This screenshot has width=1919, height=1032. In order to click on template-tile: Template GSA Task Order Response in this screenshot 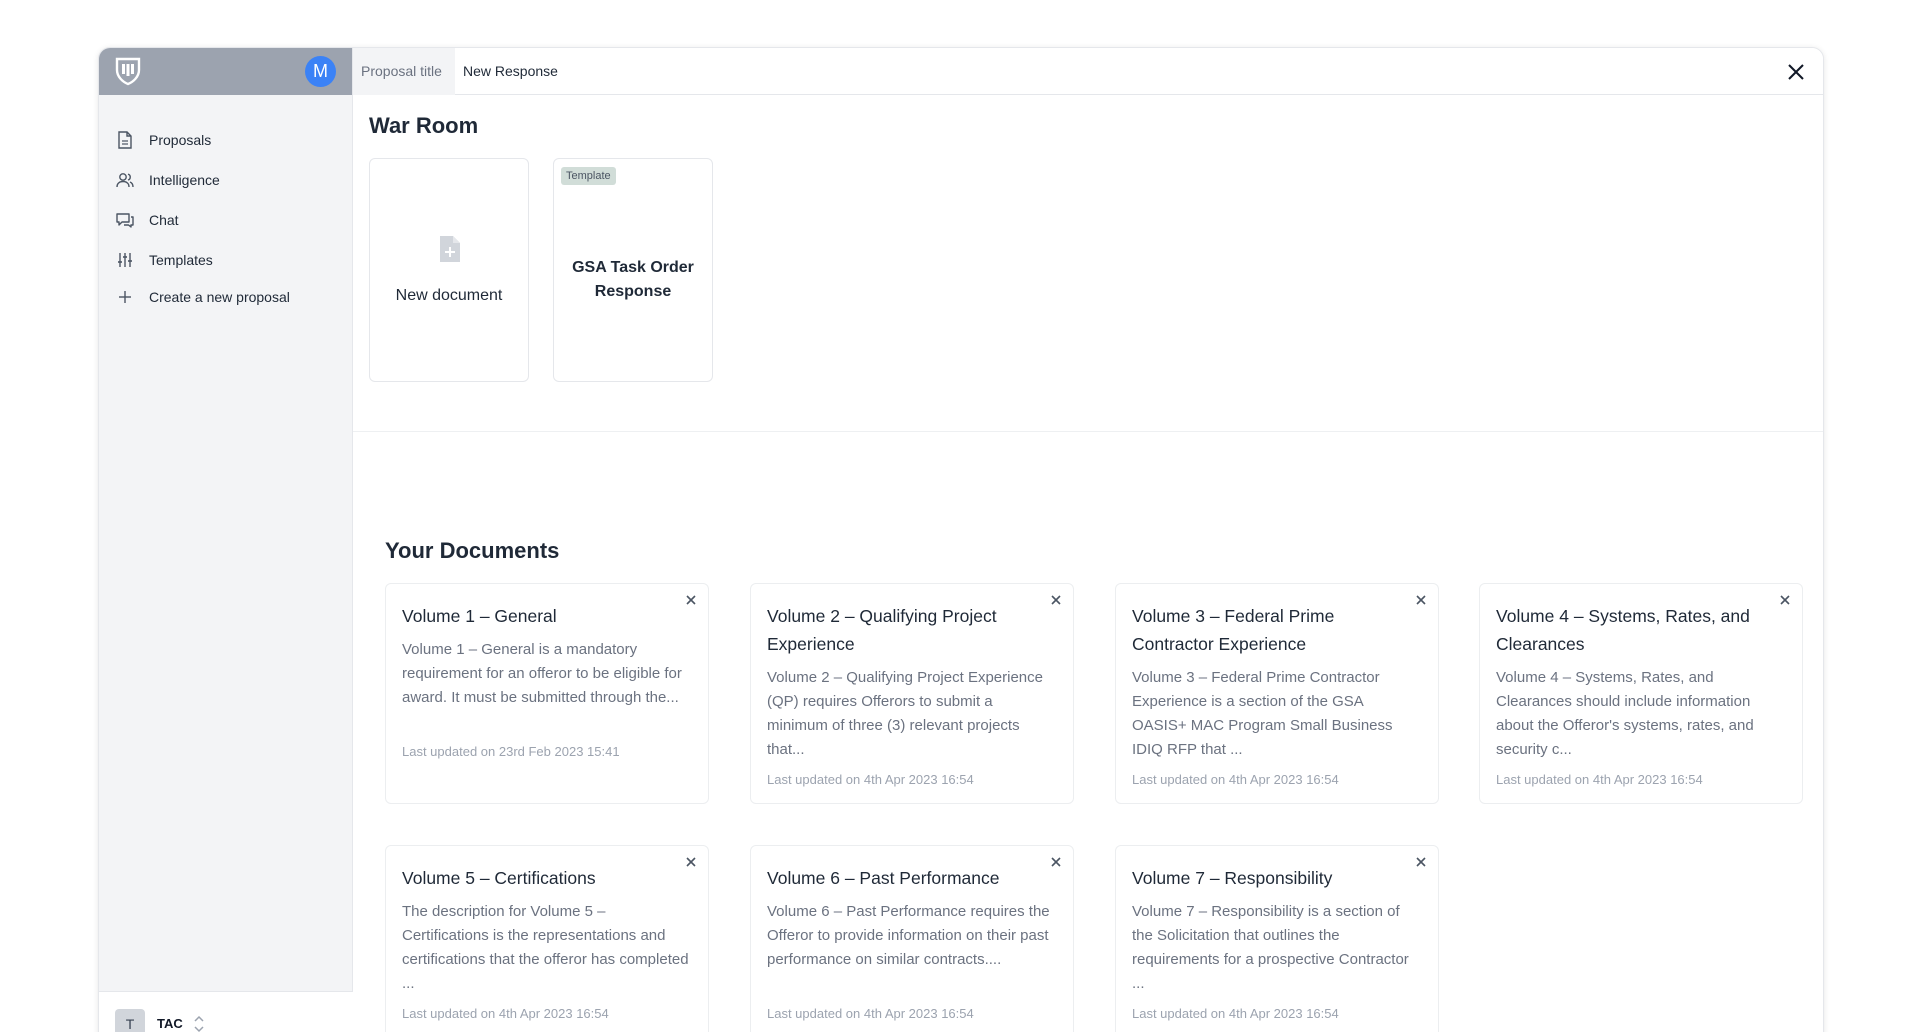, I will do `click(633, 270)`.